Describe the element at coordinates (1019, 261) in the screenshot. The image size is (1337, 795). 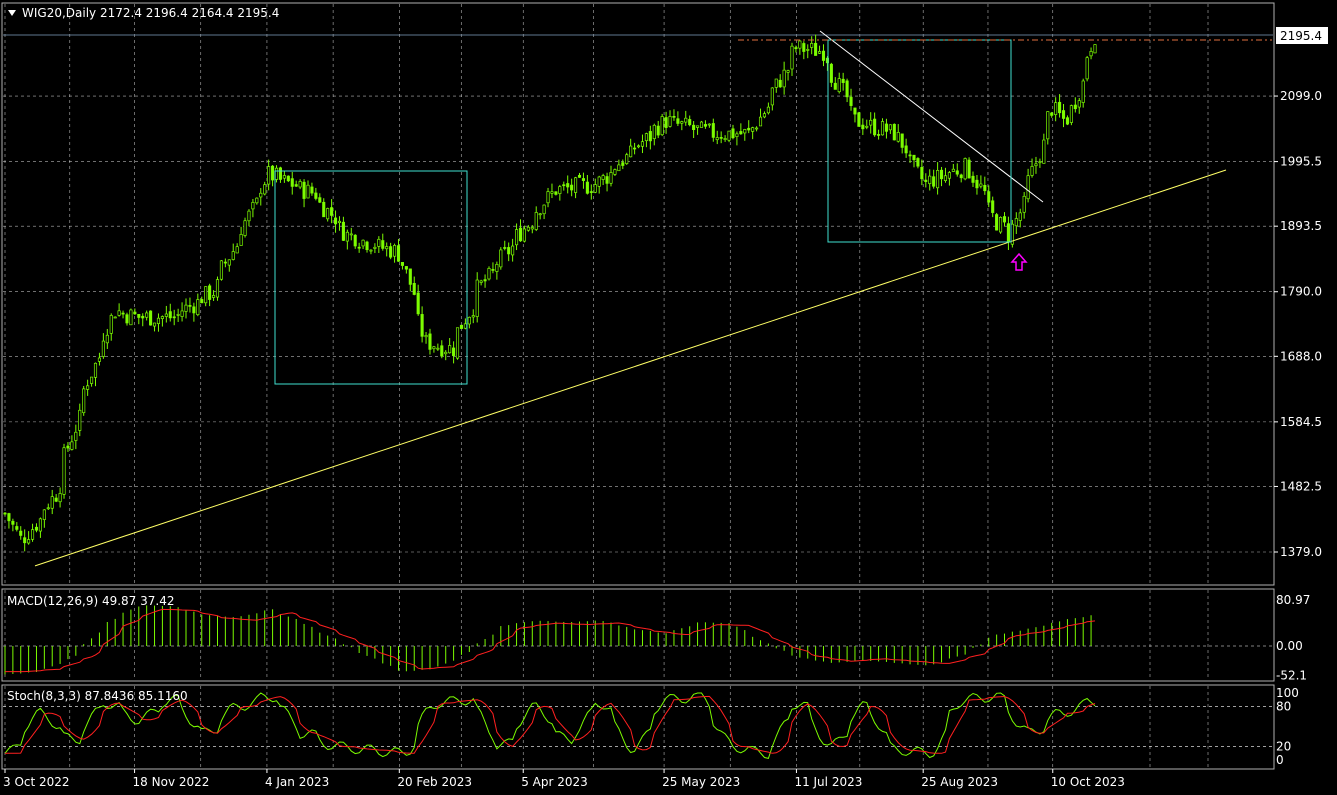
I see `arrow-up-icon` at that location.